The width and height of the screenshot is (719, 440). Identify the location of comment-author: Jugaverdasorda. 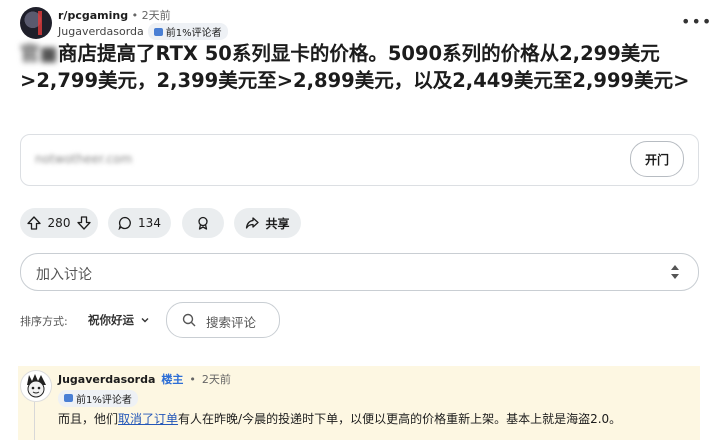
(106, 379).